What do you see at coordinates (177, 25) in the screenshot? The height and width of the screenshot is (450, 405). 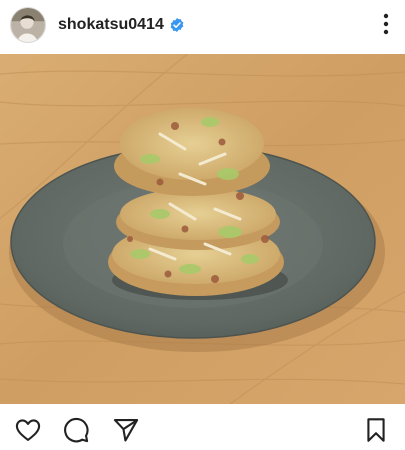 I see `verified-badge-icon` at bounding box center [177, 25].